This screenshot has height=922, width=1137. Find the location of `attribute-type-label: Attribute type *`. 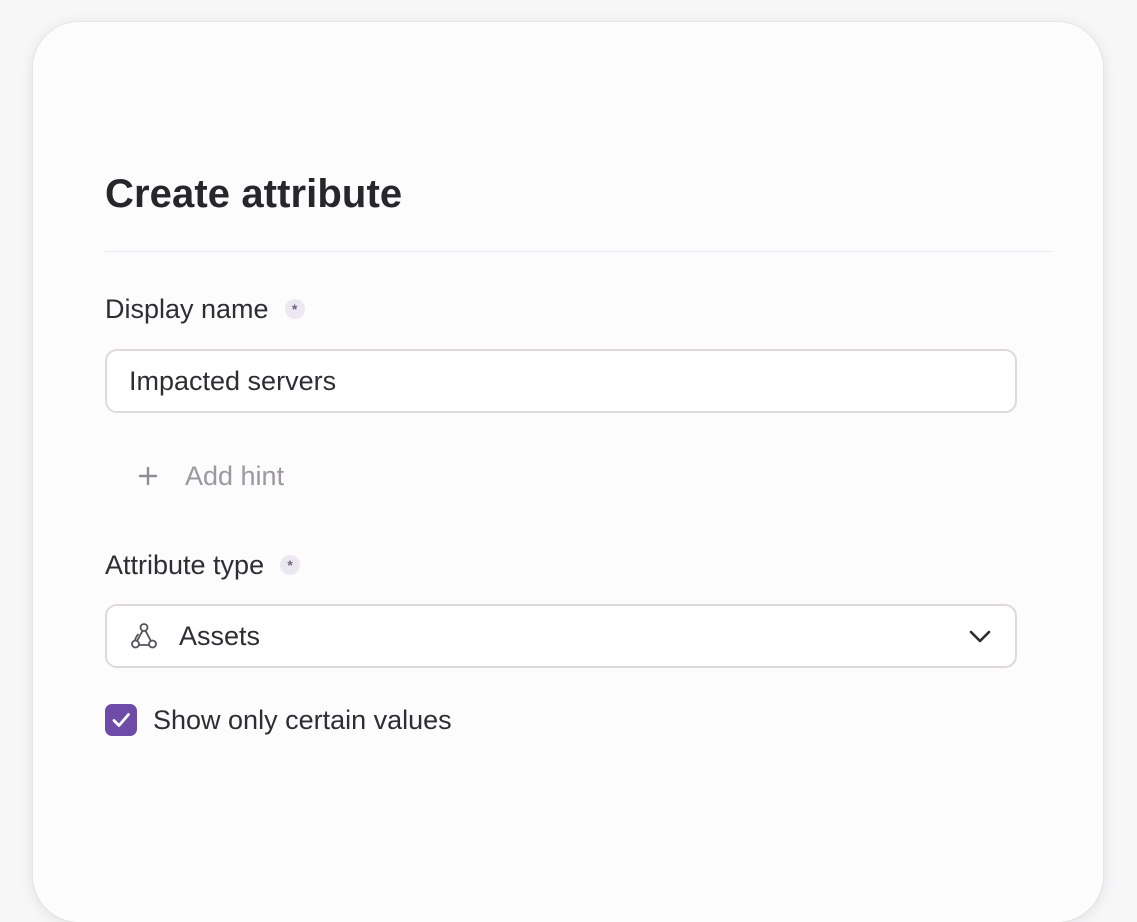

attribute-type-label: Attribute type * is located at coordinates (203, 565).